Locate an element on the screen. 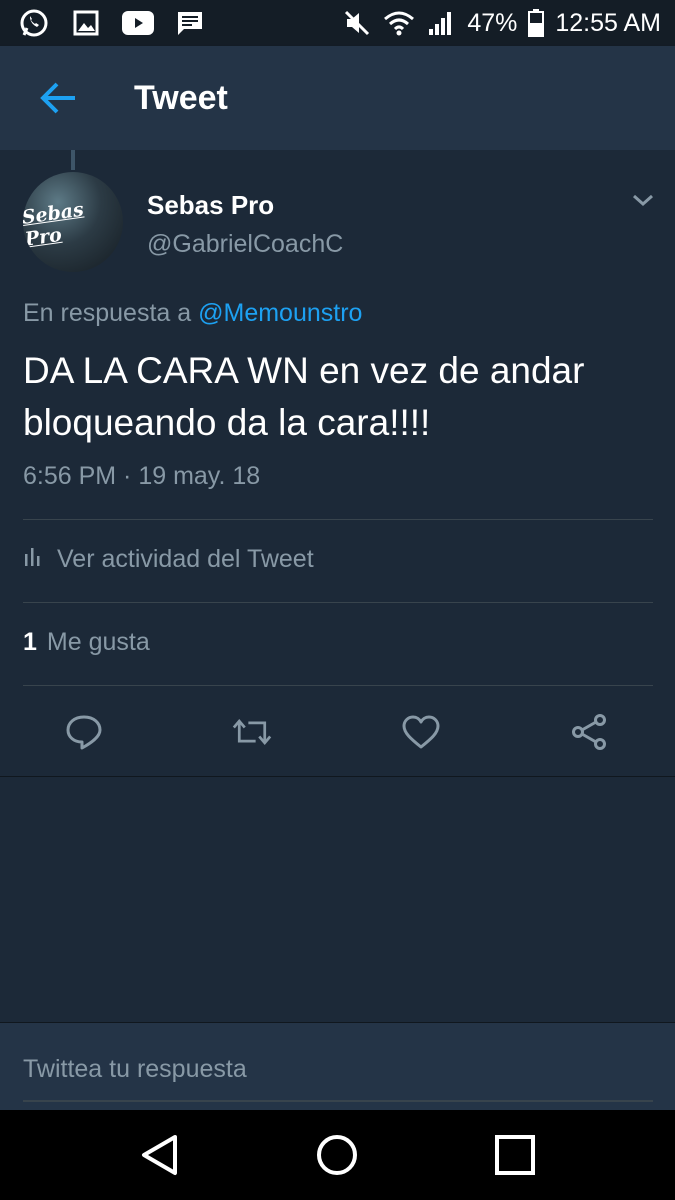 This screenshot has width=675, height=1200. reply-prefix: En respuesta a is located at coordinates (107, 313).